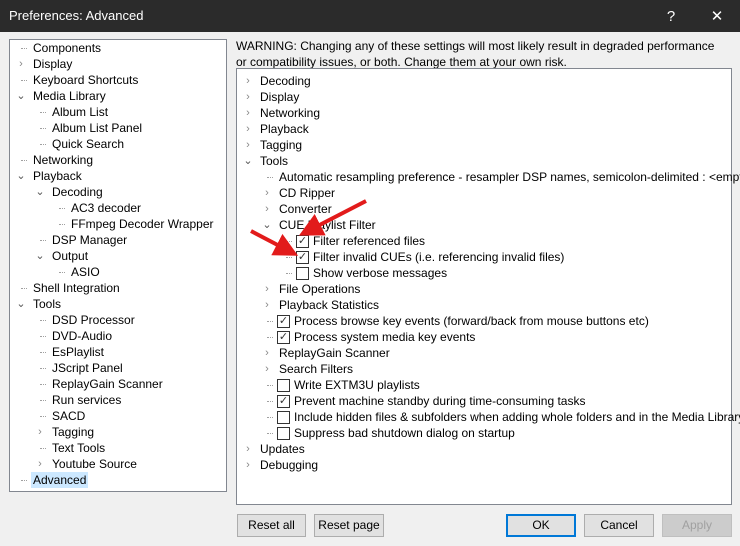 The image size is (740, 546). What do you see at coordinates (271, 525) in the screenshot?
I see `reset-all-button: Reset all` at bounding box center [271, 525].